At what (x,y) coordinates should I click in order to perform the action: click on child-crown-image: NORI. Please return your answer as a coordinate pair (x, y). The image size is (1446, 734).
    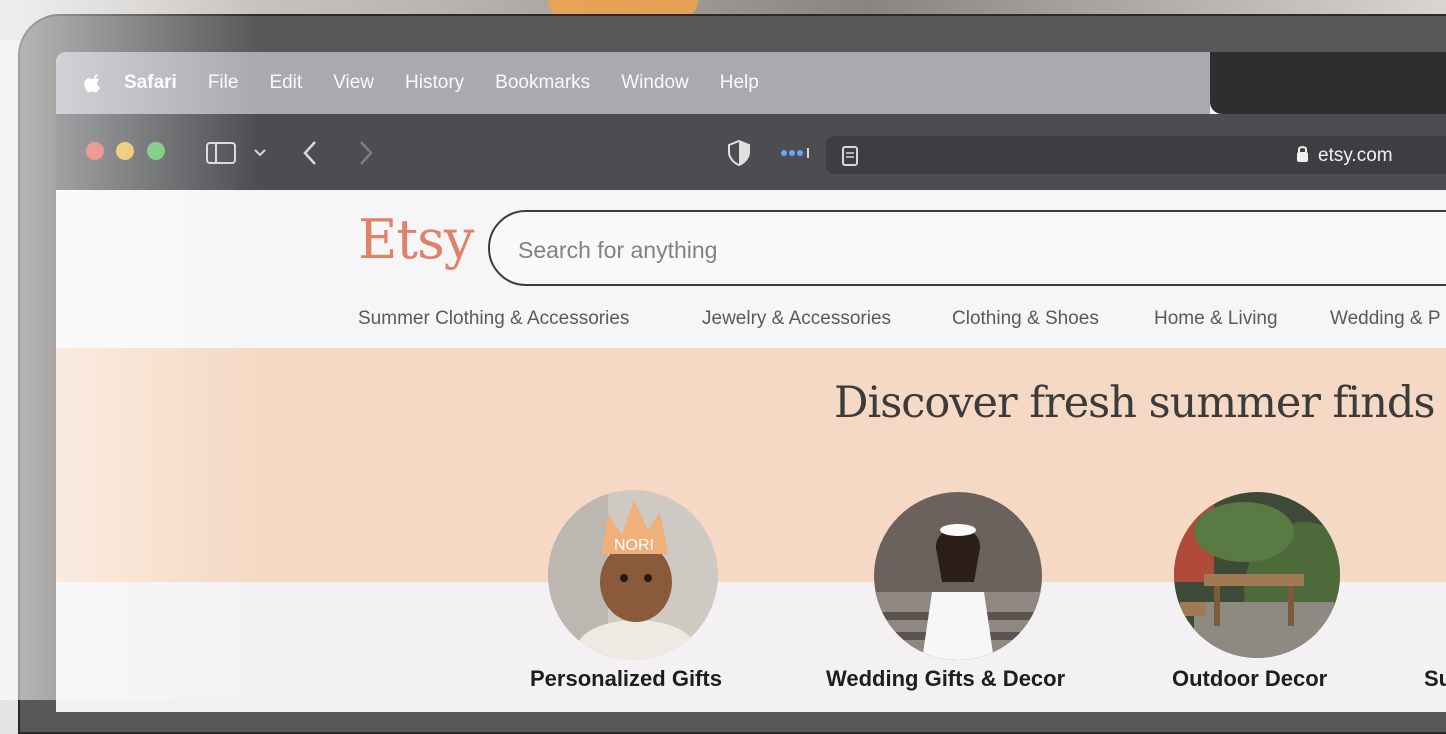
    Looking at the image, I should click on (633, 575).